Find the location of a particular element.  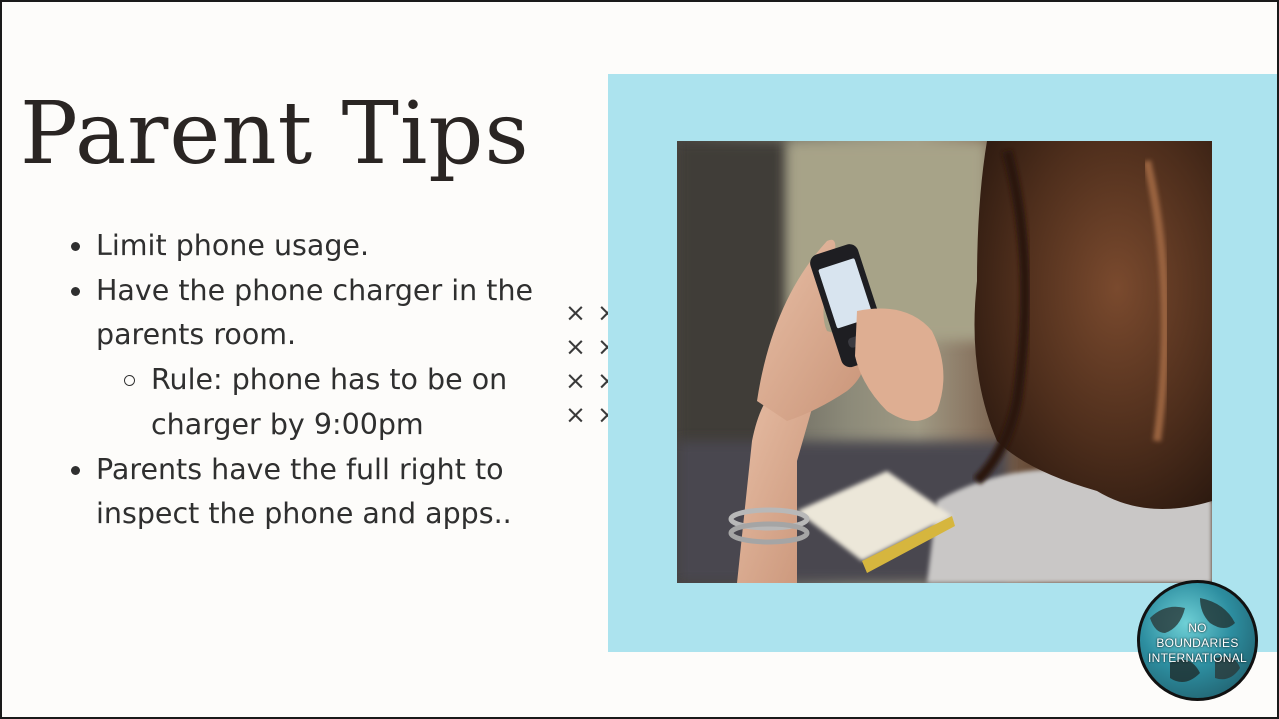

logo-line: BOUNDARIES is located at coordinates (1197, 643).